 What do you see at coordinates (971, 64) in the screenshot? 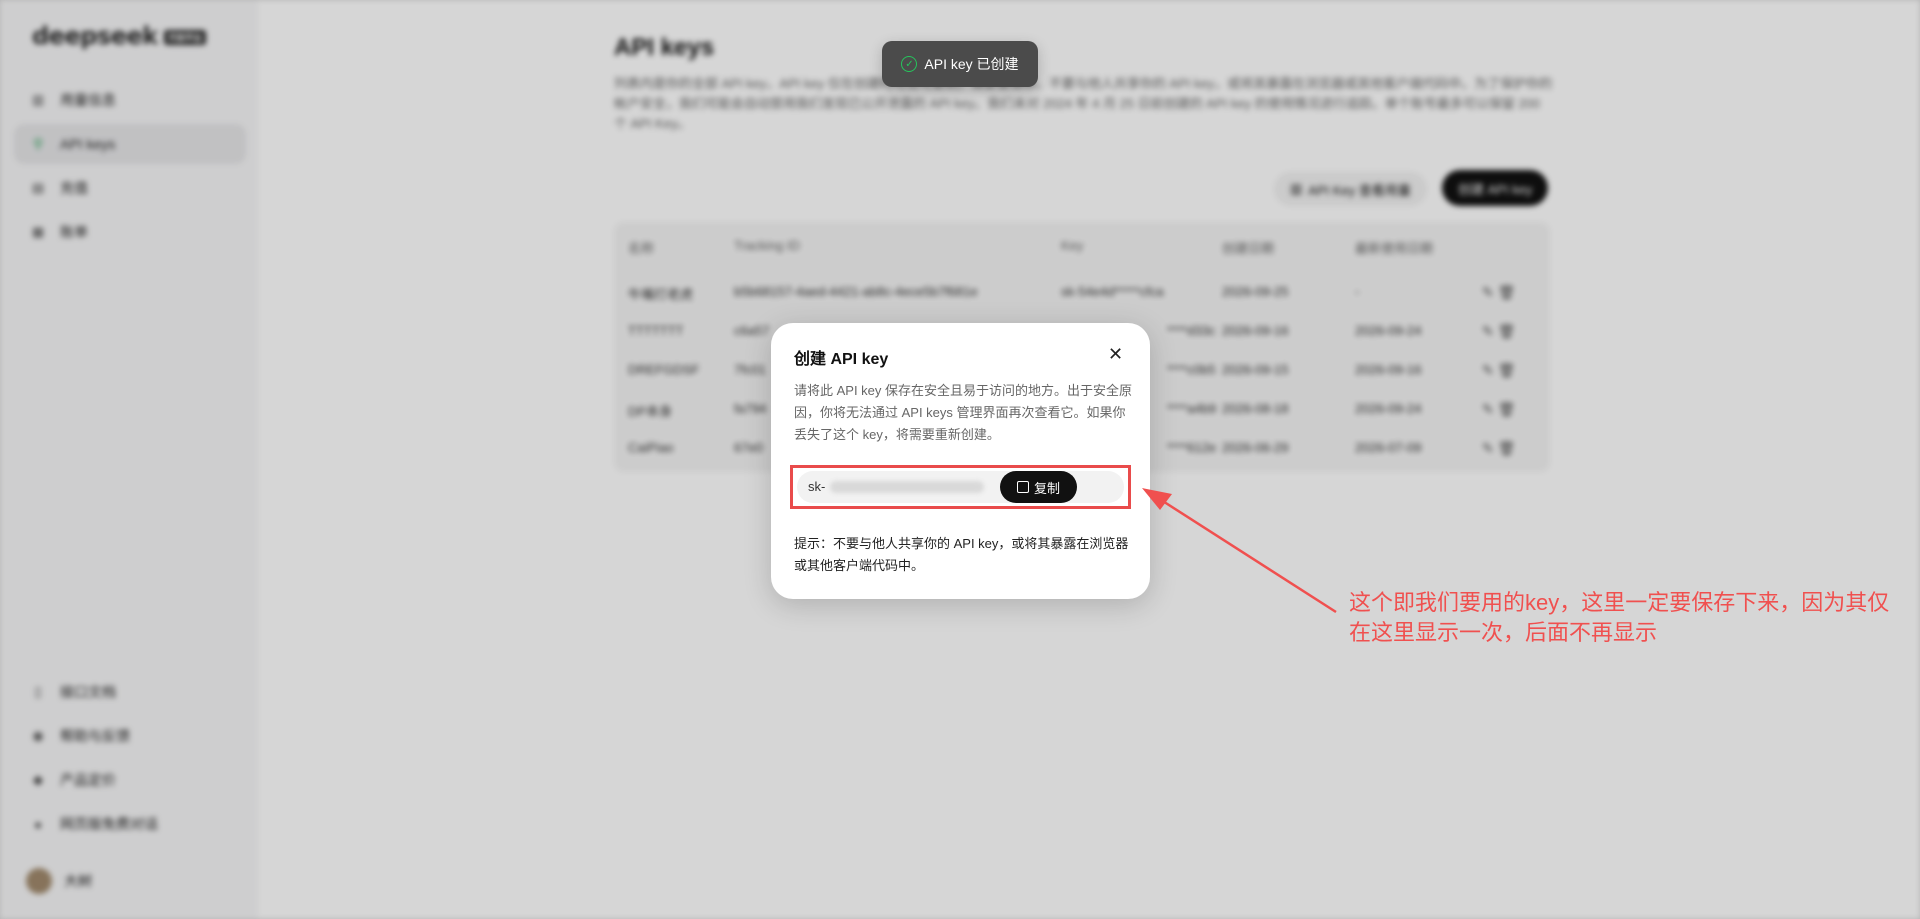
I see `toast-text: API key 已创建` at bounding box center [971, 64].